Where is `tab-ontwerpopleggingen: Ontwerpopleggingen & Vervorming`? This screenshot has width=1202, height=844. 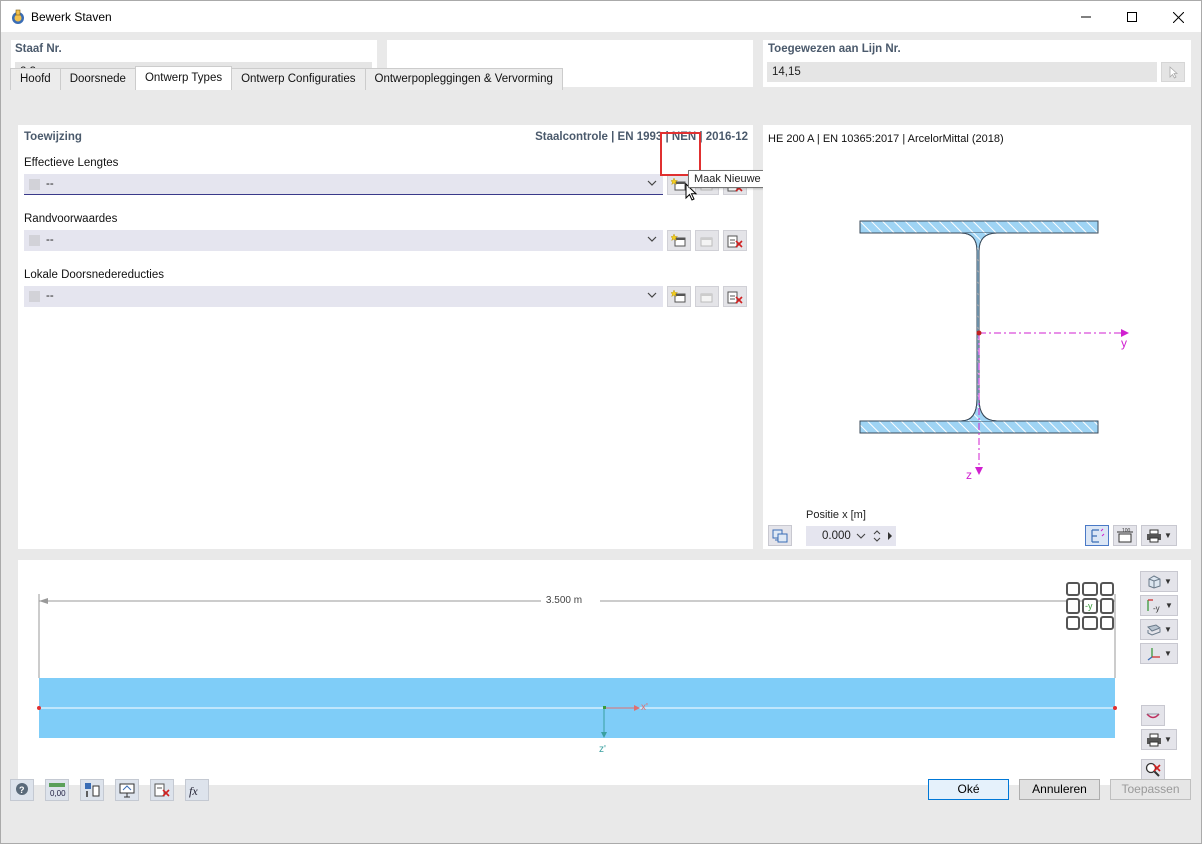 tab-ontwerpopleggingen: Ontwerpopleggingen & Vervorming is located at coordinates (463, 79).